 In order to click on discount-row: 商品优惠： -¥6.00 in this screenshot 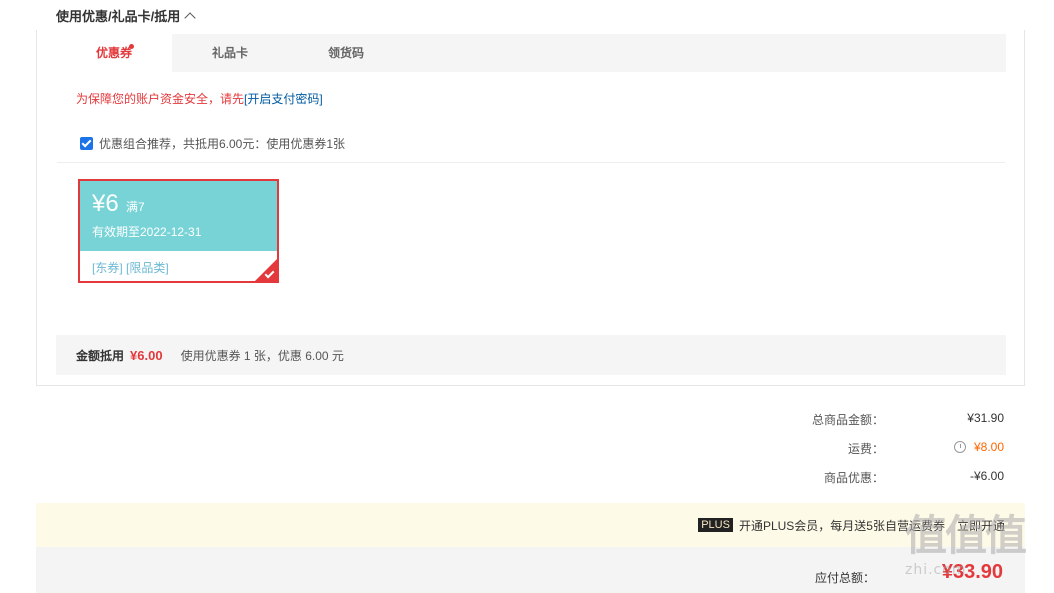, I will do `click(874, 477)`.